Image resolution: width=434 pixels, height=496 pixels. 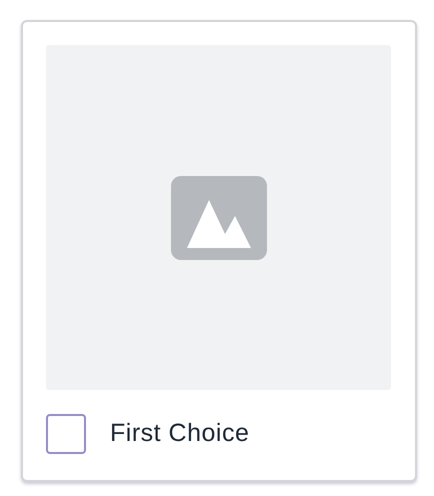 What do you see at coordinates (180, 434) in the screenshot?
I see `choice-label: First Choice` at bounding box center [180, 434].